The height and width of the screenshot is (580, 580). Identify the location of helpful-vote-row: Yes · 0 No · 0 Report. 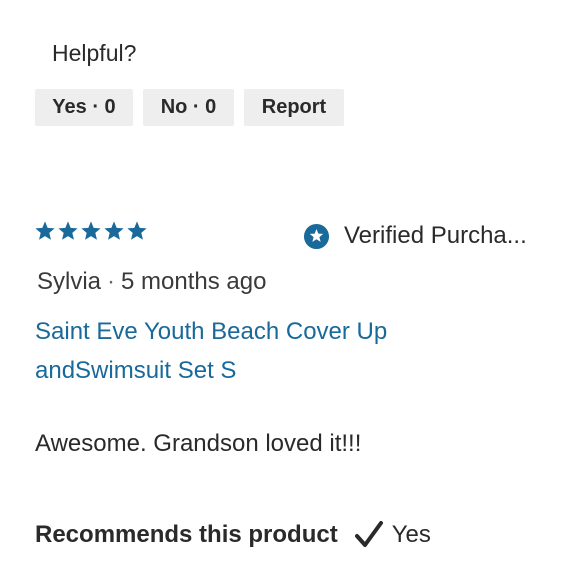
(189, 107).